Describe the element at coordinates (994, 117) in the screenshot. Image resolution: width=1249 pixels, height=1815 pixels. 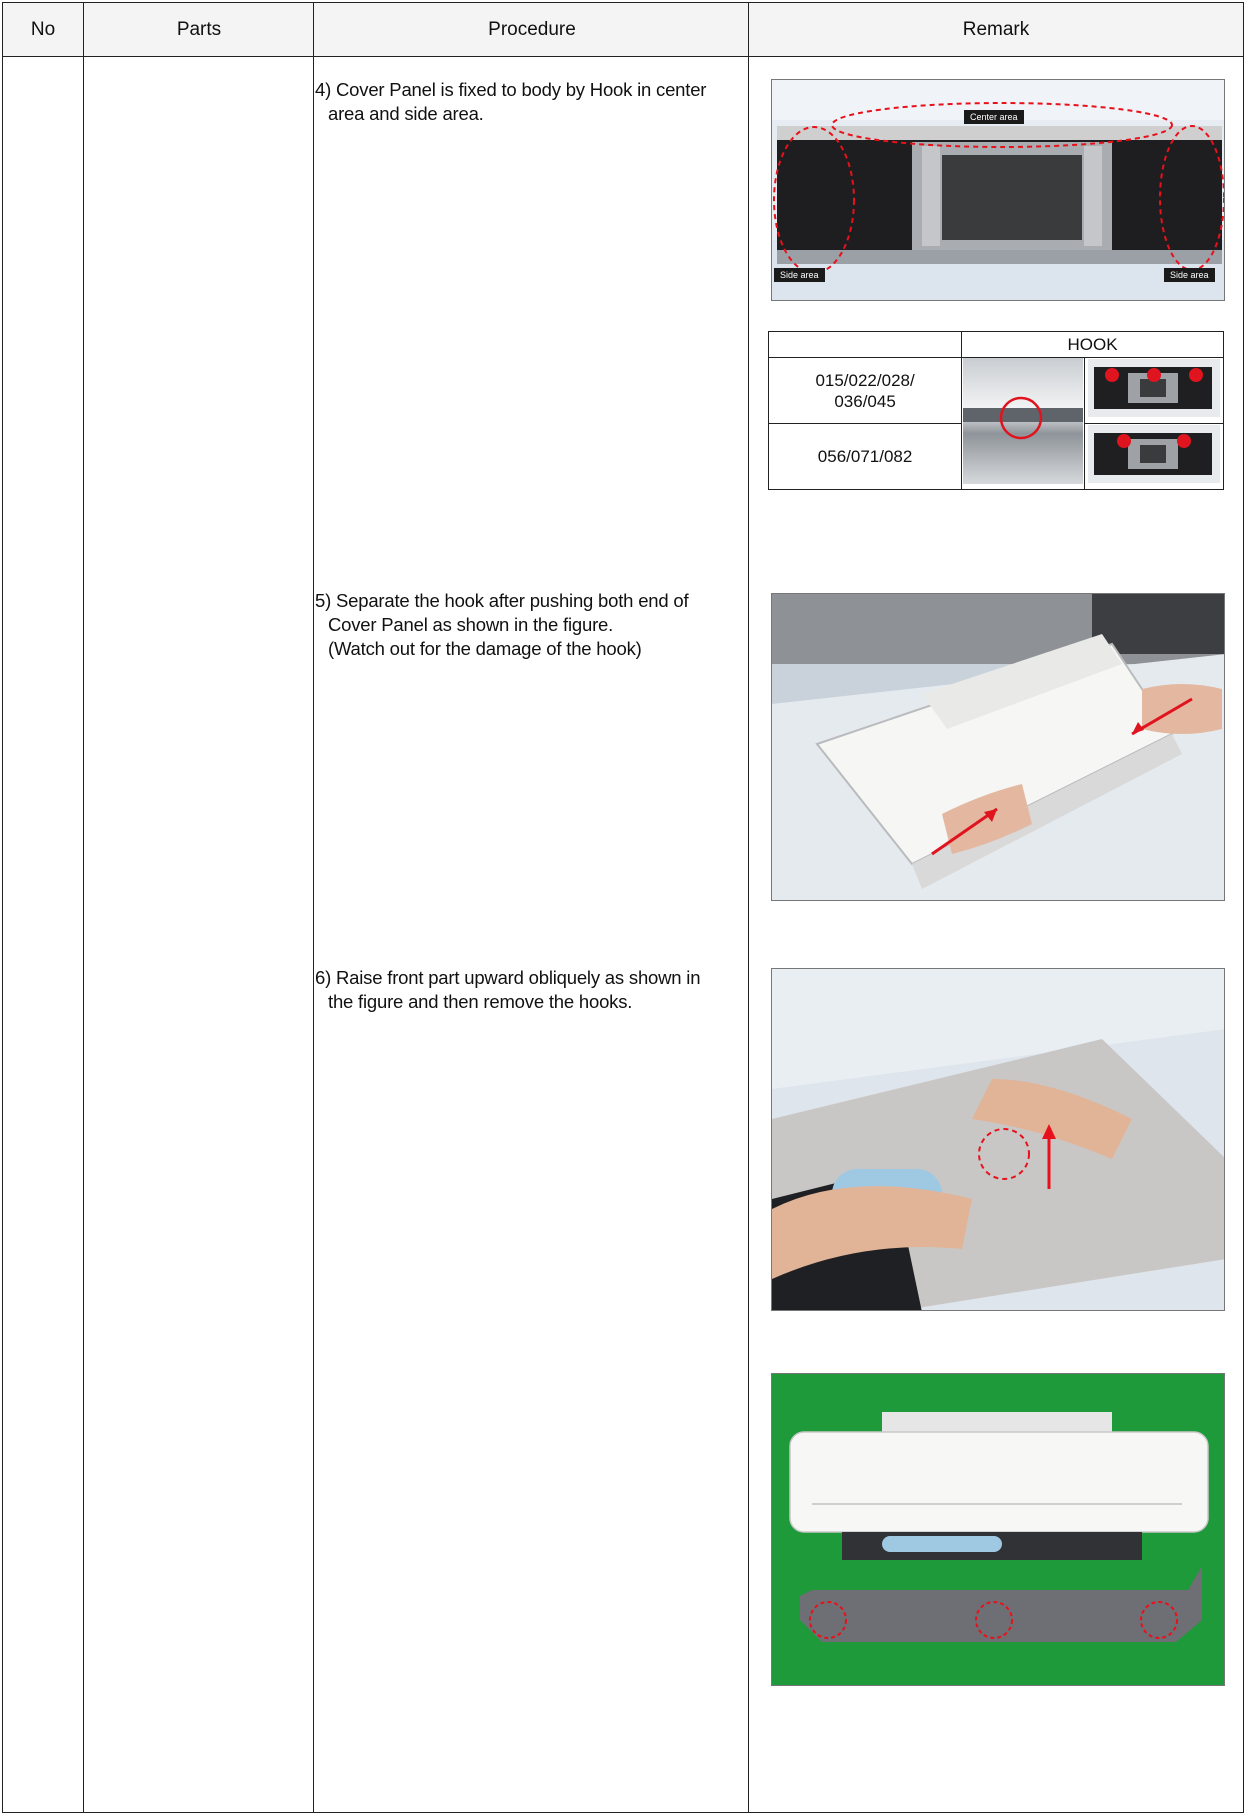
I see `center-area-label: Center area` at that location.